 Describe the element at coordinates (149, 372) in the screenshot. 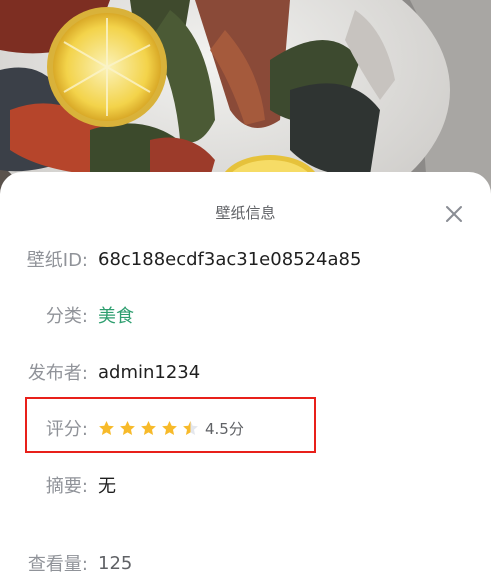

I see `publisher-value: admin1234` at that location.